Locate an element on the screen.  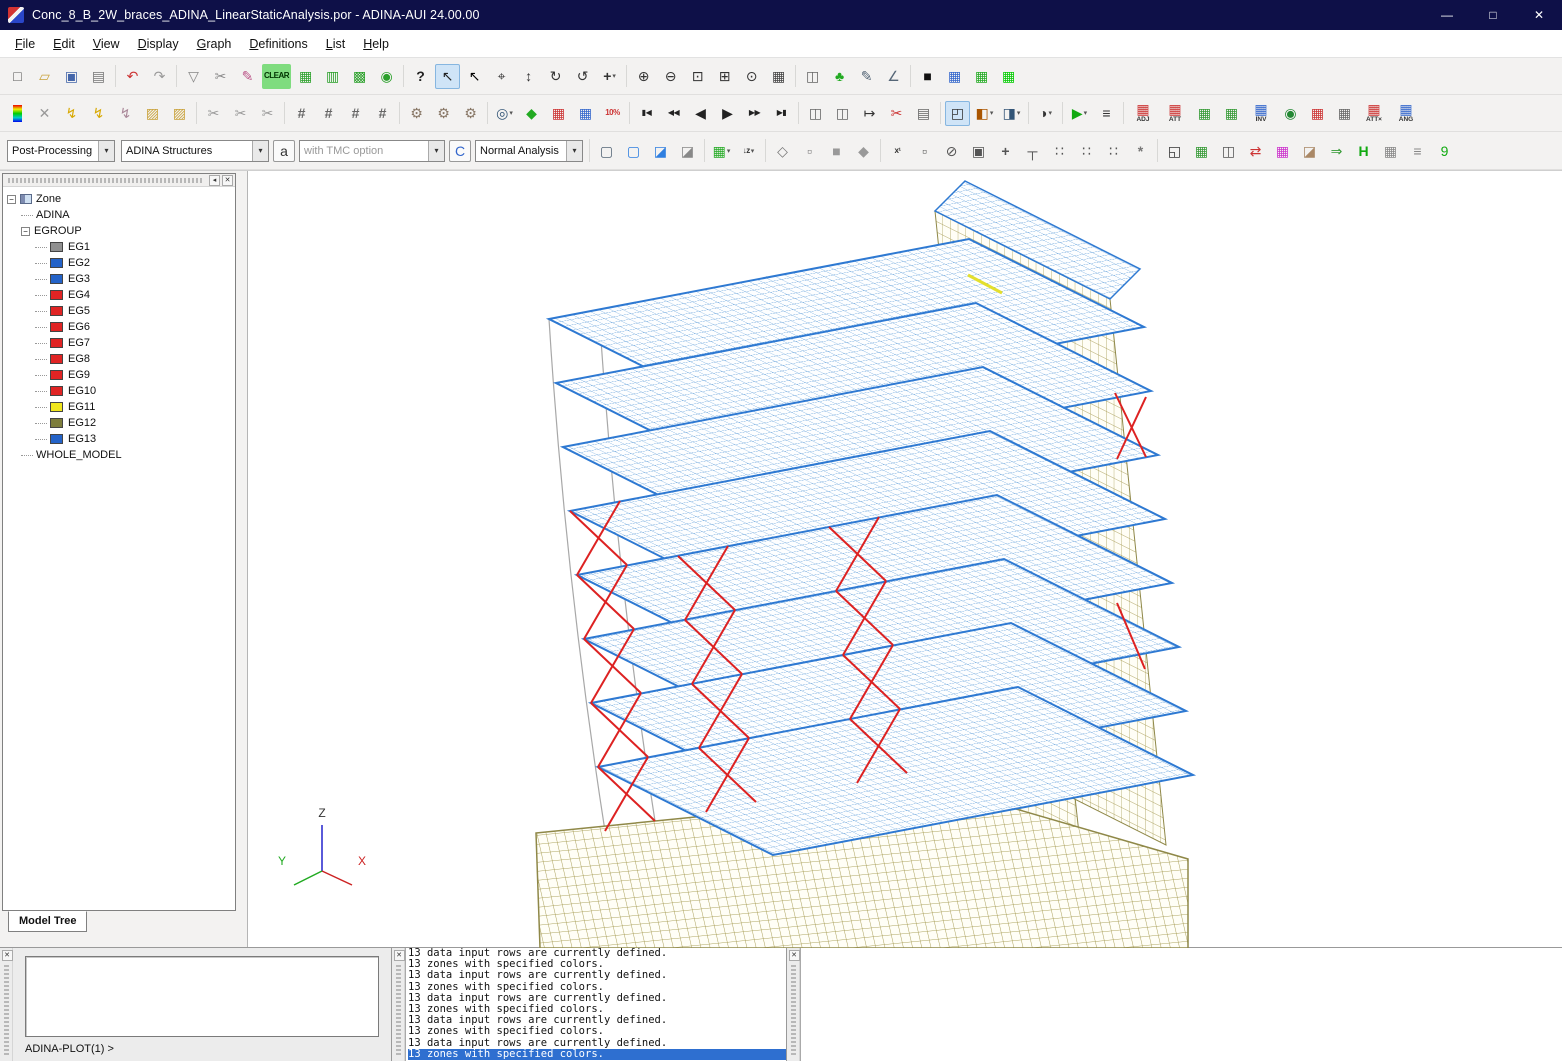
eraser-icon: ◪ is located at coordinates (1309, 150).